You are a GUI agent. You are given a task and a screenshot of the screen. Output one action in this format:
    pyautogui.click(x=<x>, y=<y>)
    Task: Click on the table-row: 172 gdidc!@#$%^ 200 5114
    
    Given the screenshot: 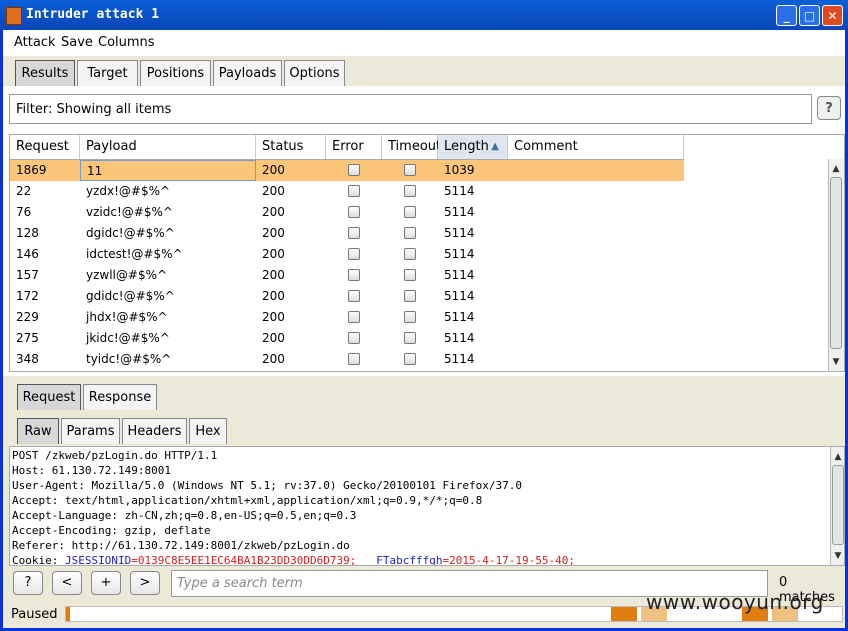 What is the action you would take?
    pyautogui.click(x=347, y=296)
    